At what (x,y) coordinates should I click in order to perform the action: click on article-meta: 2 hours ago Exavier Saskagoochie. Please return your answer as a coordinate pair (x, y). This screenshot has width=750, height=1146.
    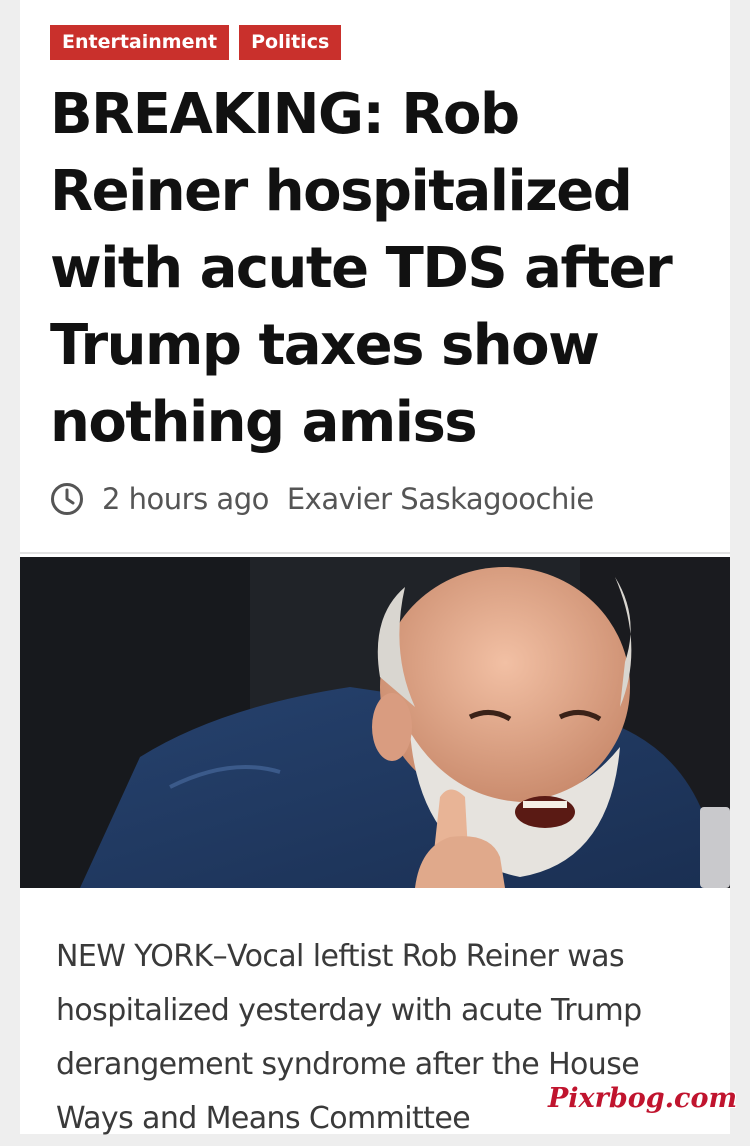
    Looking at the image, I should click on (322, 499).